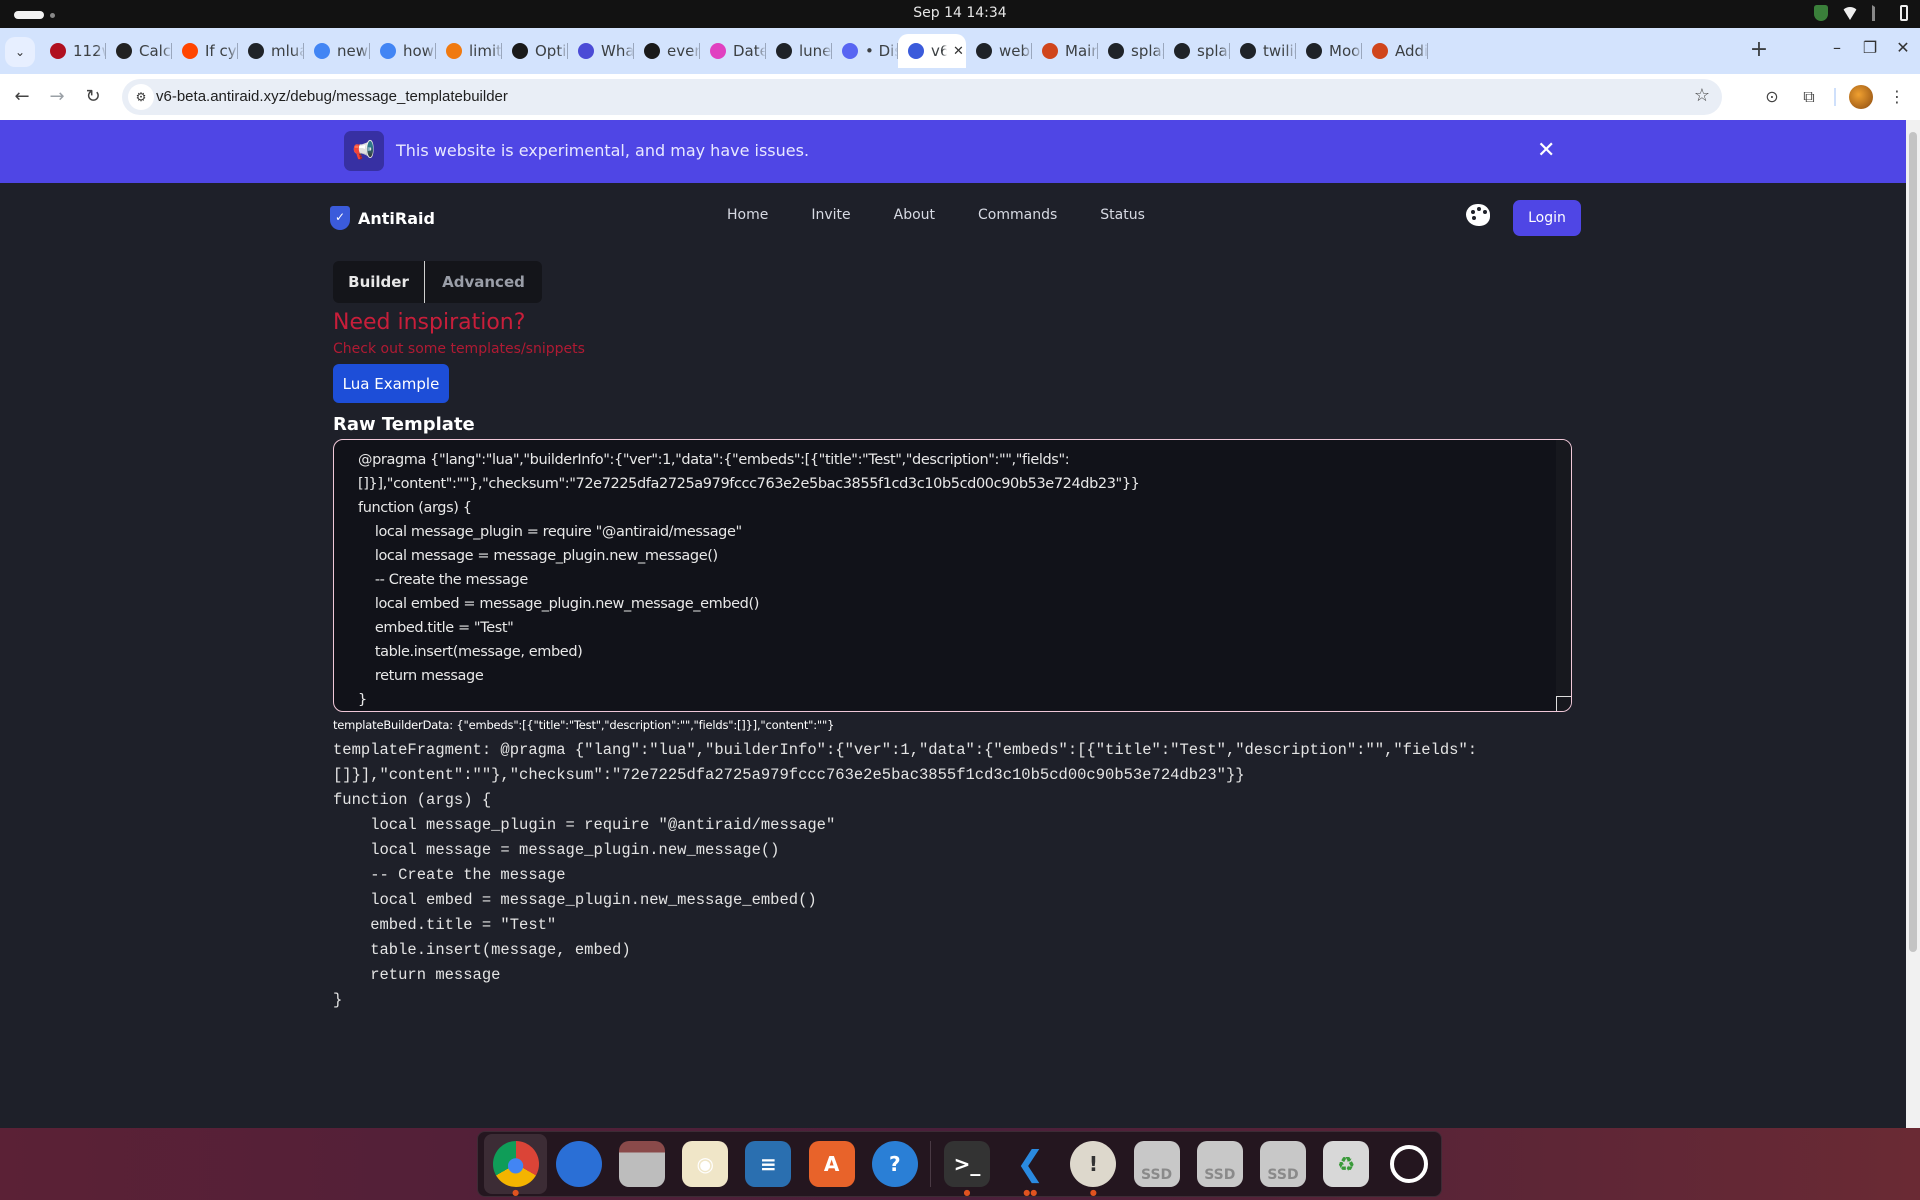 Image resolution: width=1920 pixels, height=1200 pixels. Describe the element at coordinates (1904, 13) in the screenshot. I see `battery-icon` at that location.